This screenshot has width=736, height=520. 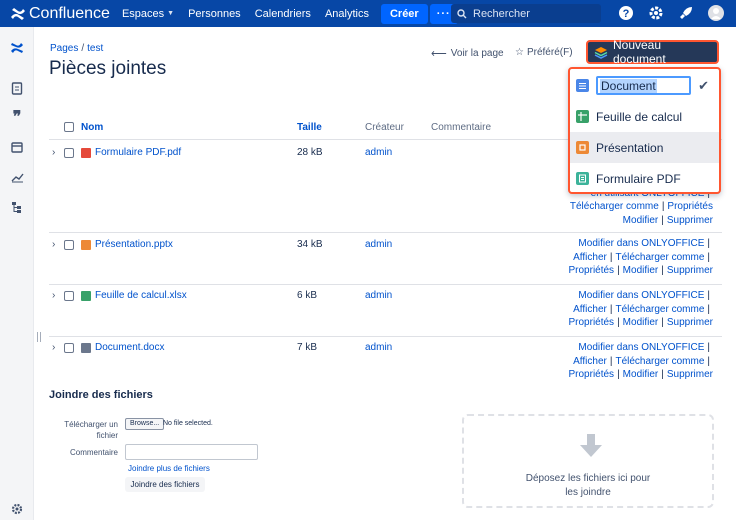 I want to click on star-icon: ☆, so click(x=519, y=52).